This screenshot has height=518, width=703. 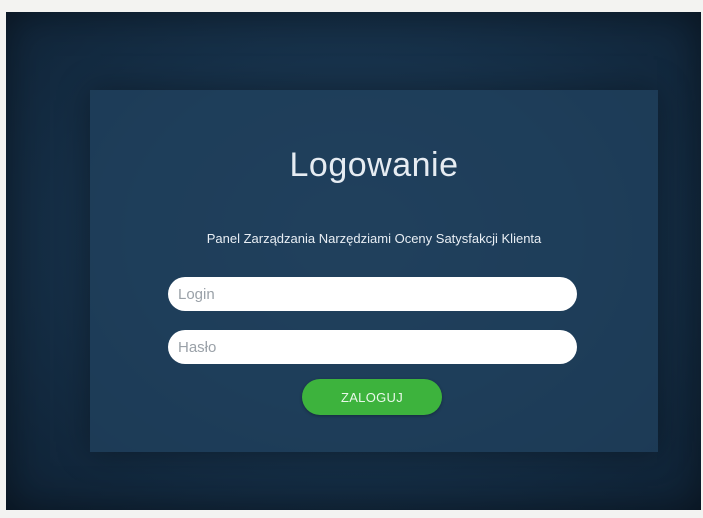 What do you see at coordinates (372, 347) in the screenshot?
I see `password-input` at bounding box center [372, 347].